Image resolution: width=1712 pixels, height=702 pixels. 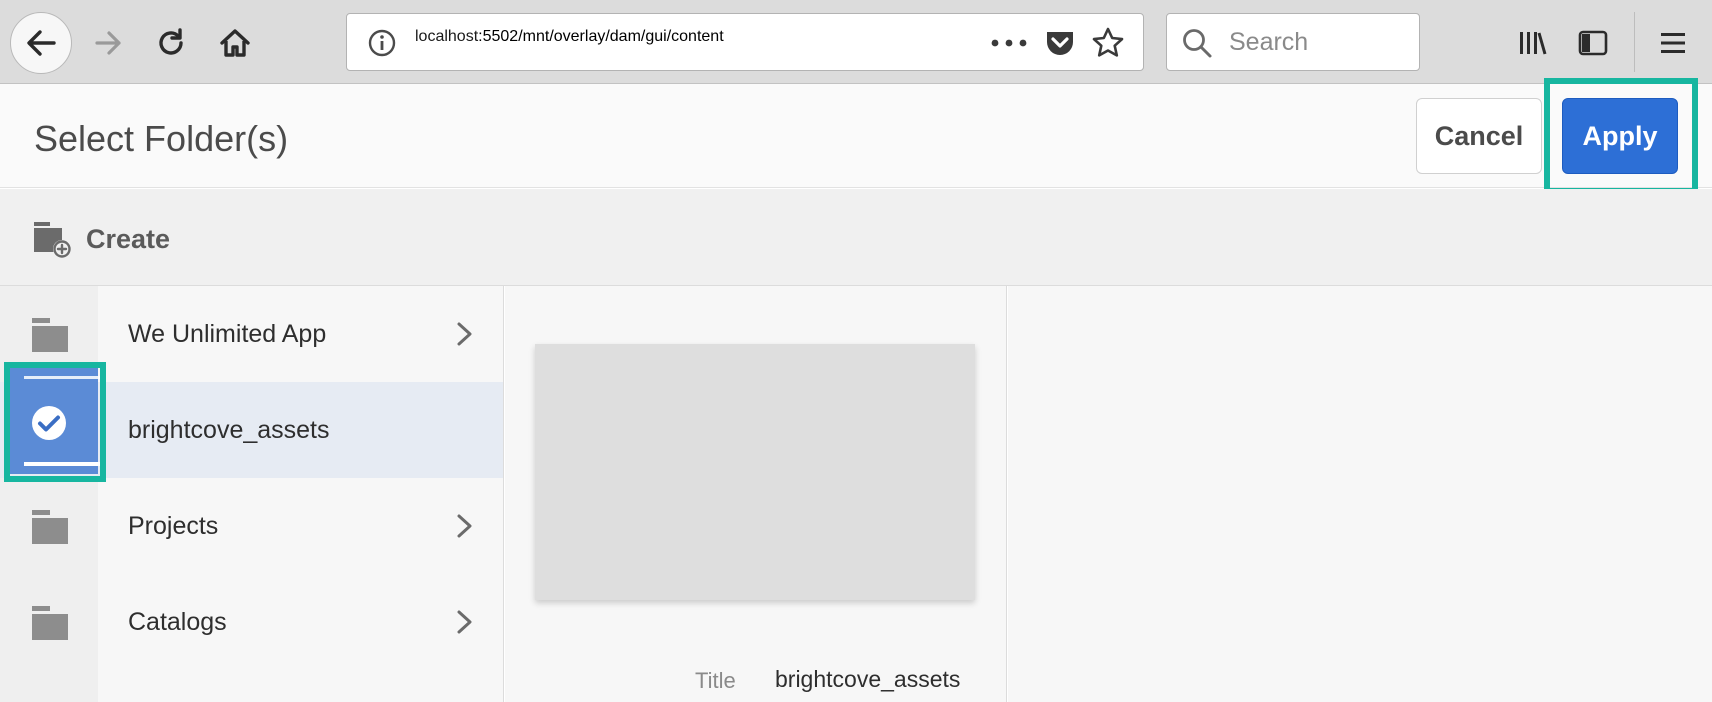 I want to click on cancel-button: Cancel, so click(x=1479, y=136).